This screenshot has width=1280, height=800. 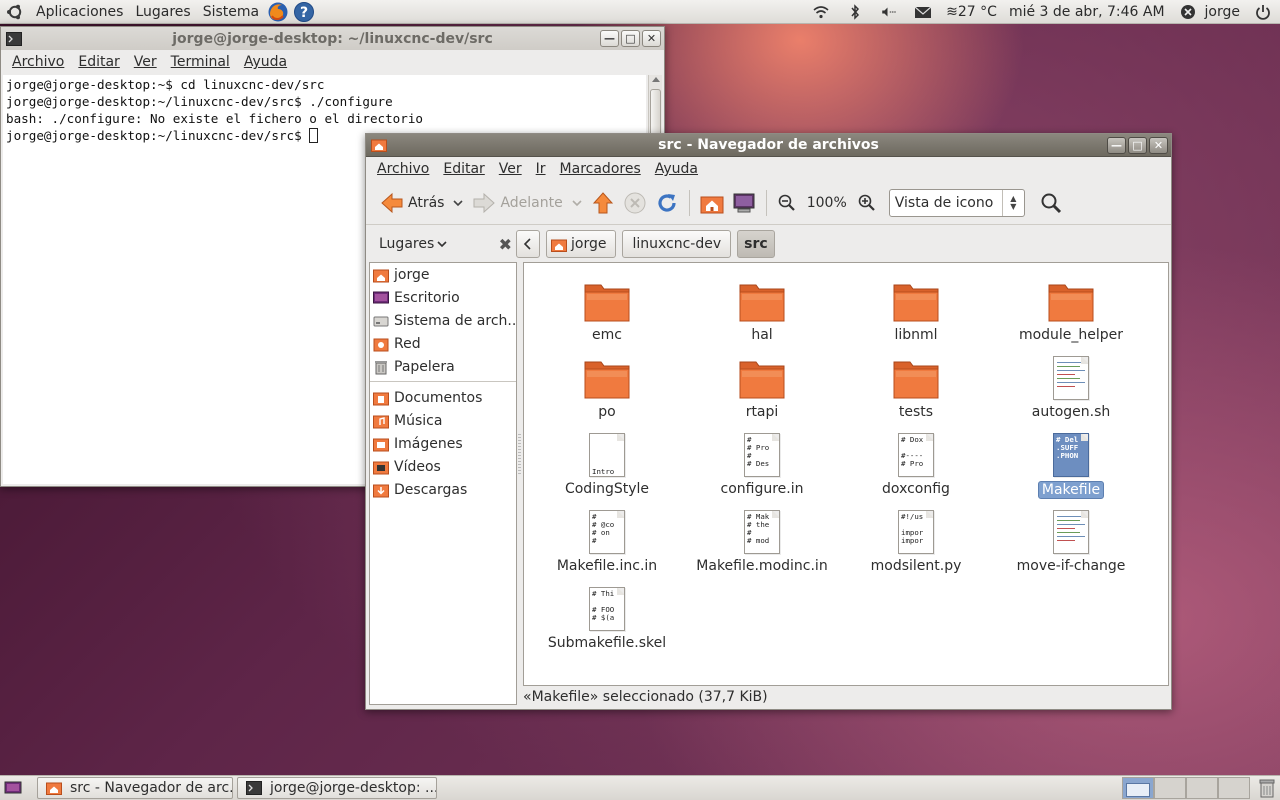 What do you see at coordinates (756, 244) in the screenshot?
I see `breadcrumb-src: src` at bounding box center [756, 244].